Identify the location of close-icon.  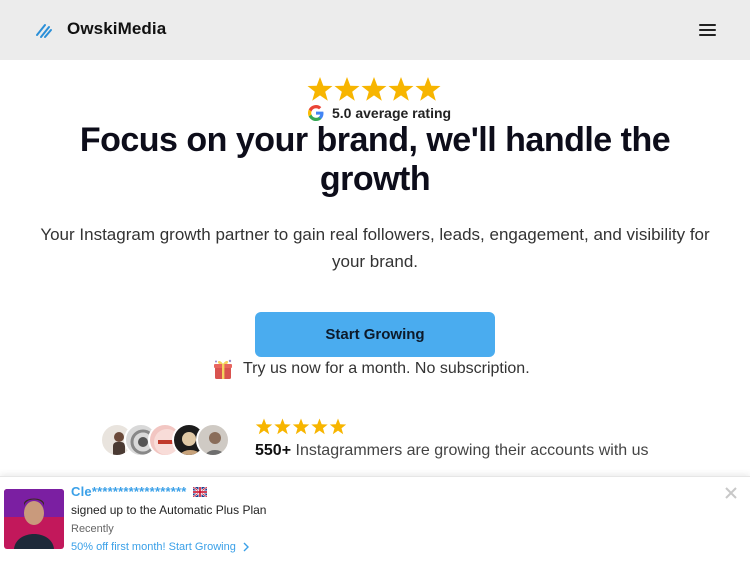
(731, 493).